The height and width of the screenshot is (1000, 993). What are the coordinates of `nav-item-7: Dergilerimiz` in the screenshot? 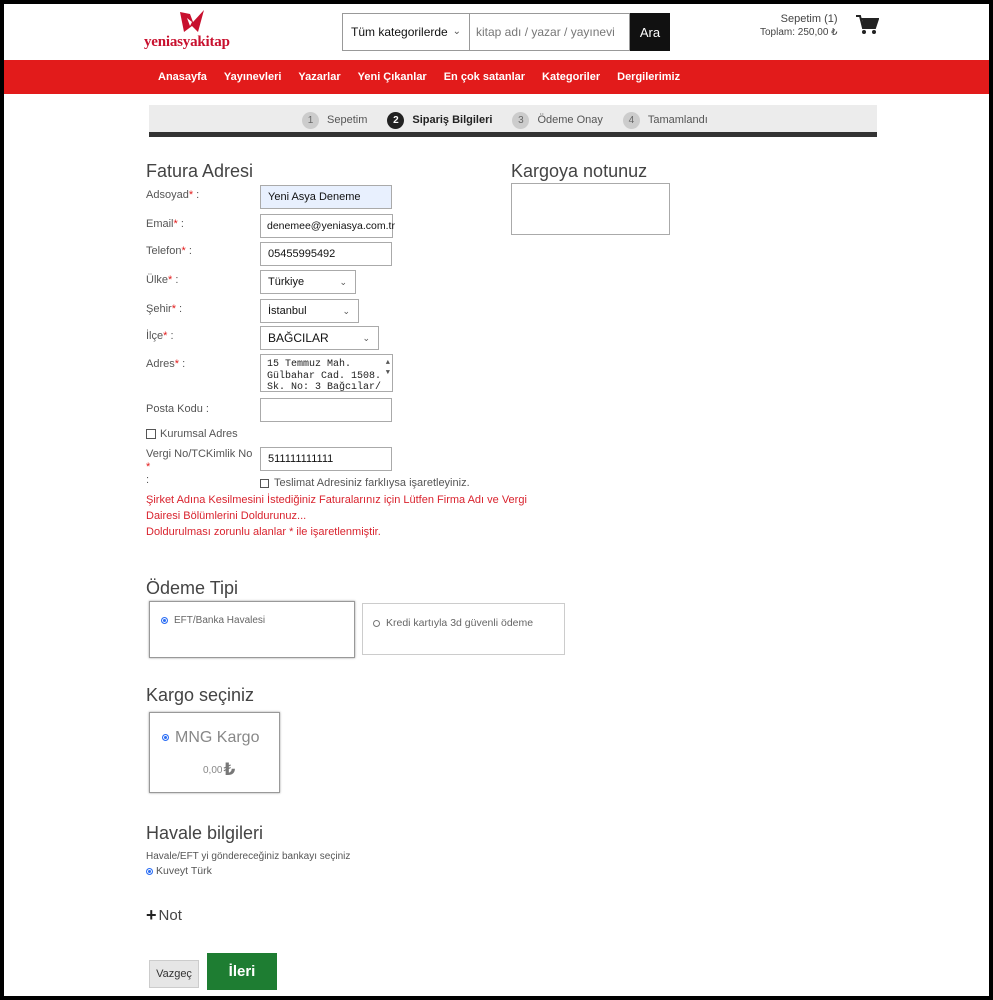 It's located at (648, 77).